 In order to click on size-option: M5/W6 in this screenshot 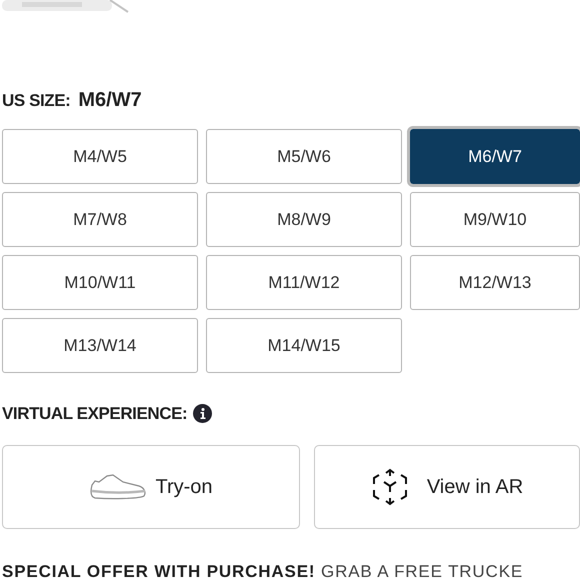, I will do `click(304, 156)`.